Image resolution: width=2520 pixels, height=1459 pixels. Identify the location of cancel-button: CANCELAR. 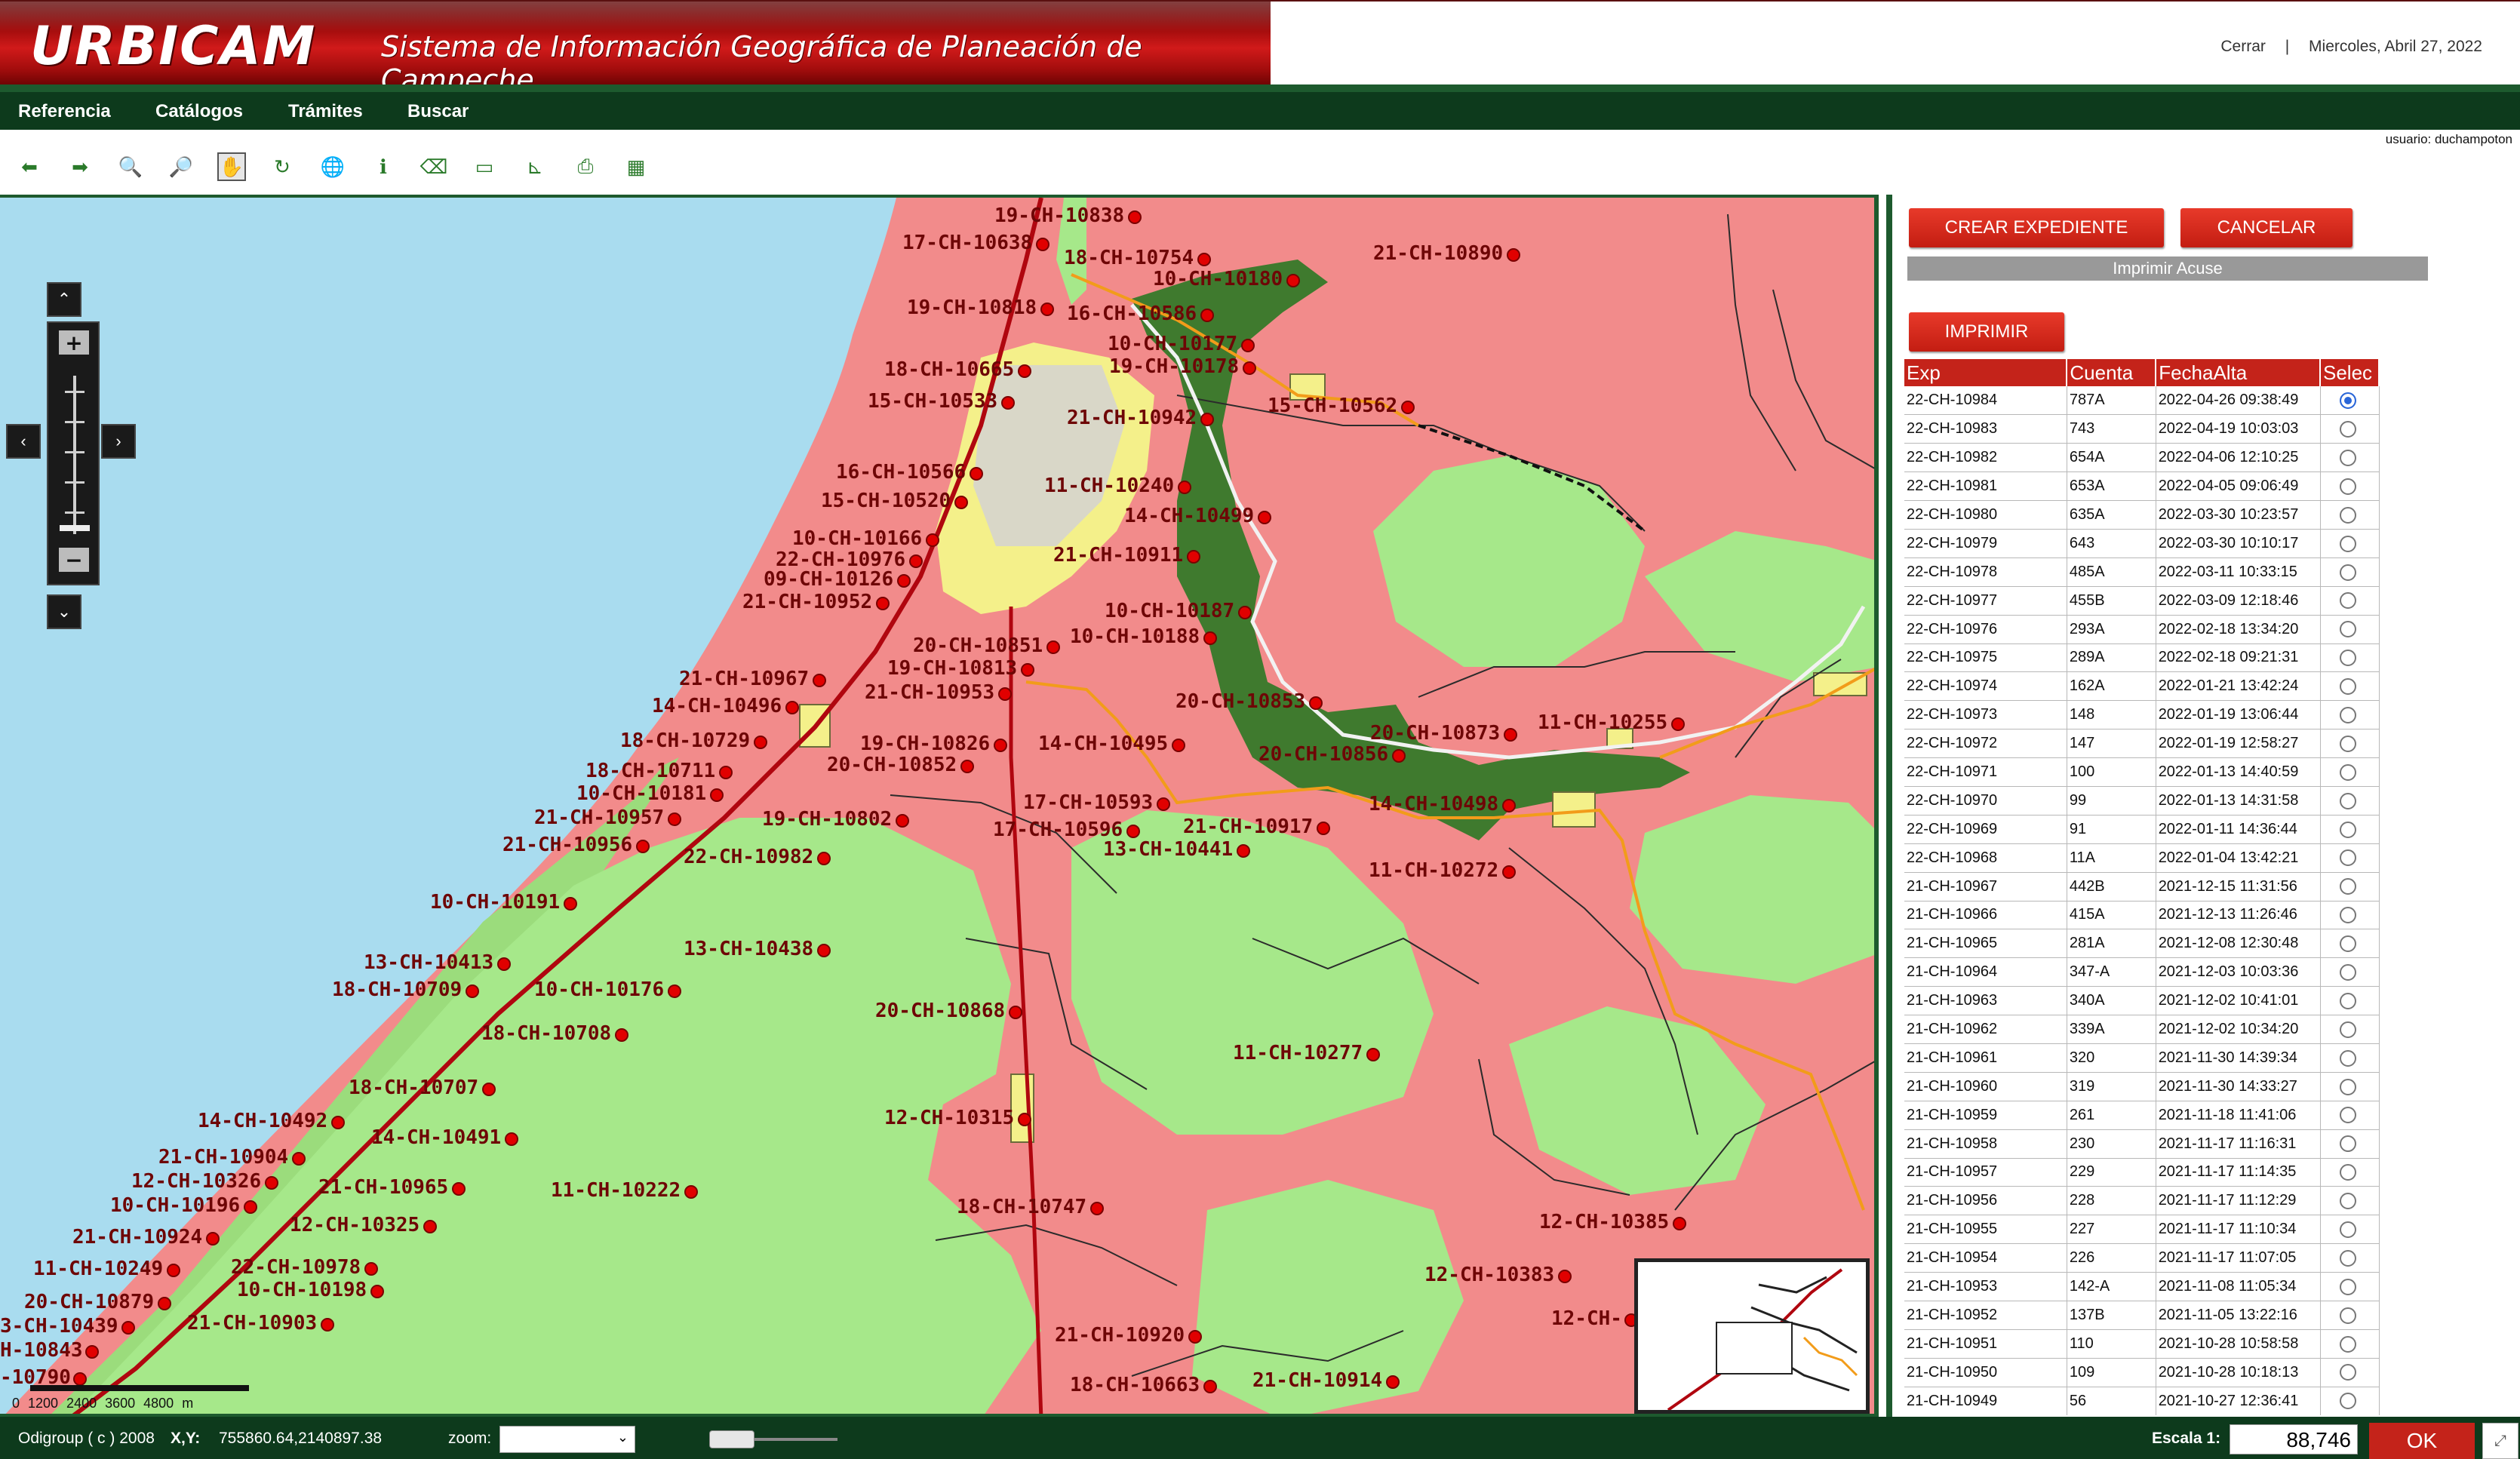
(2266, 227).